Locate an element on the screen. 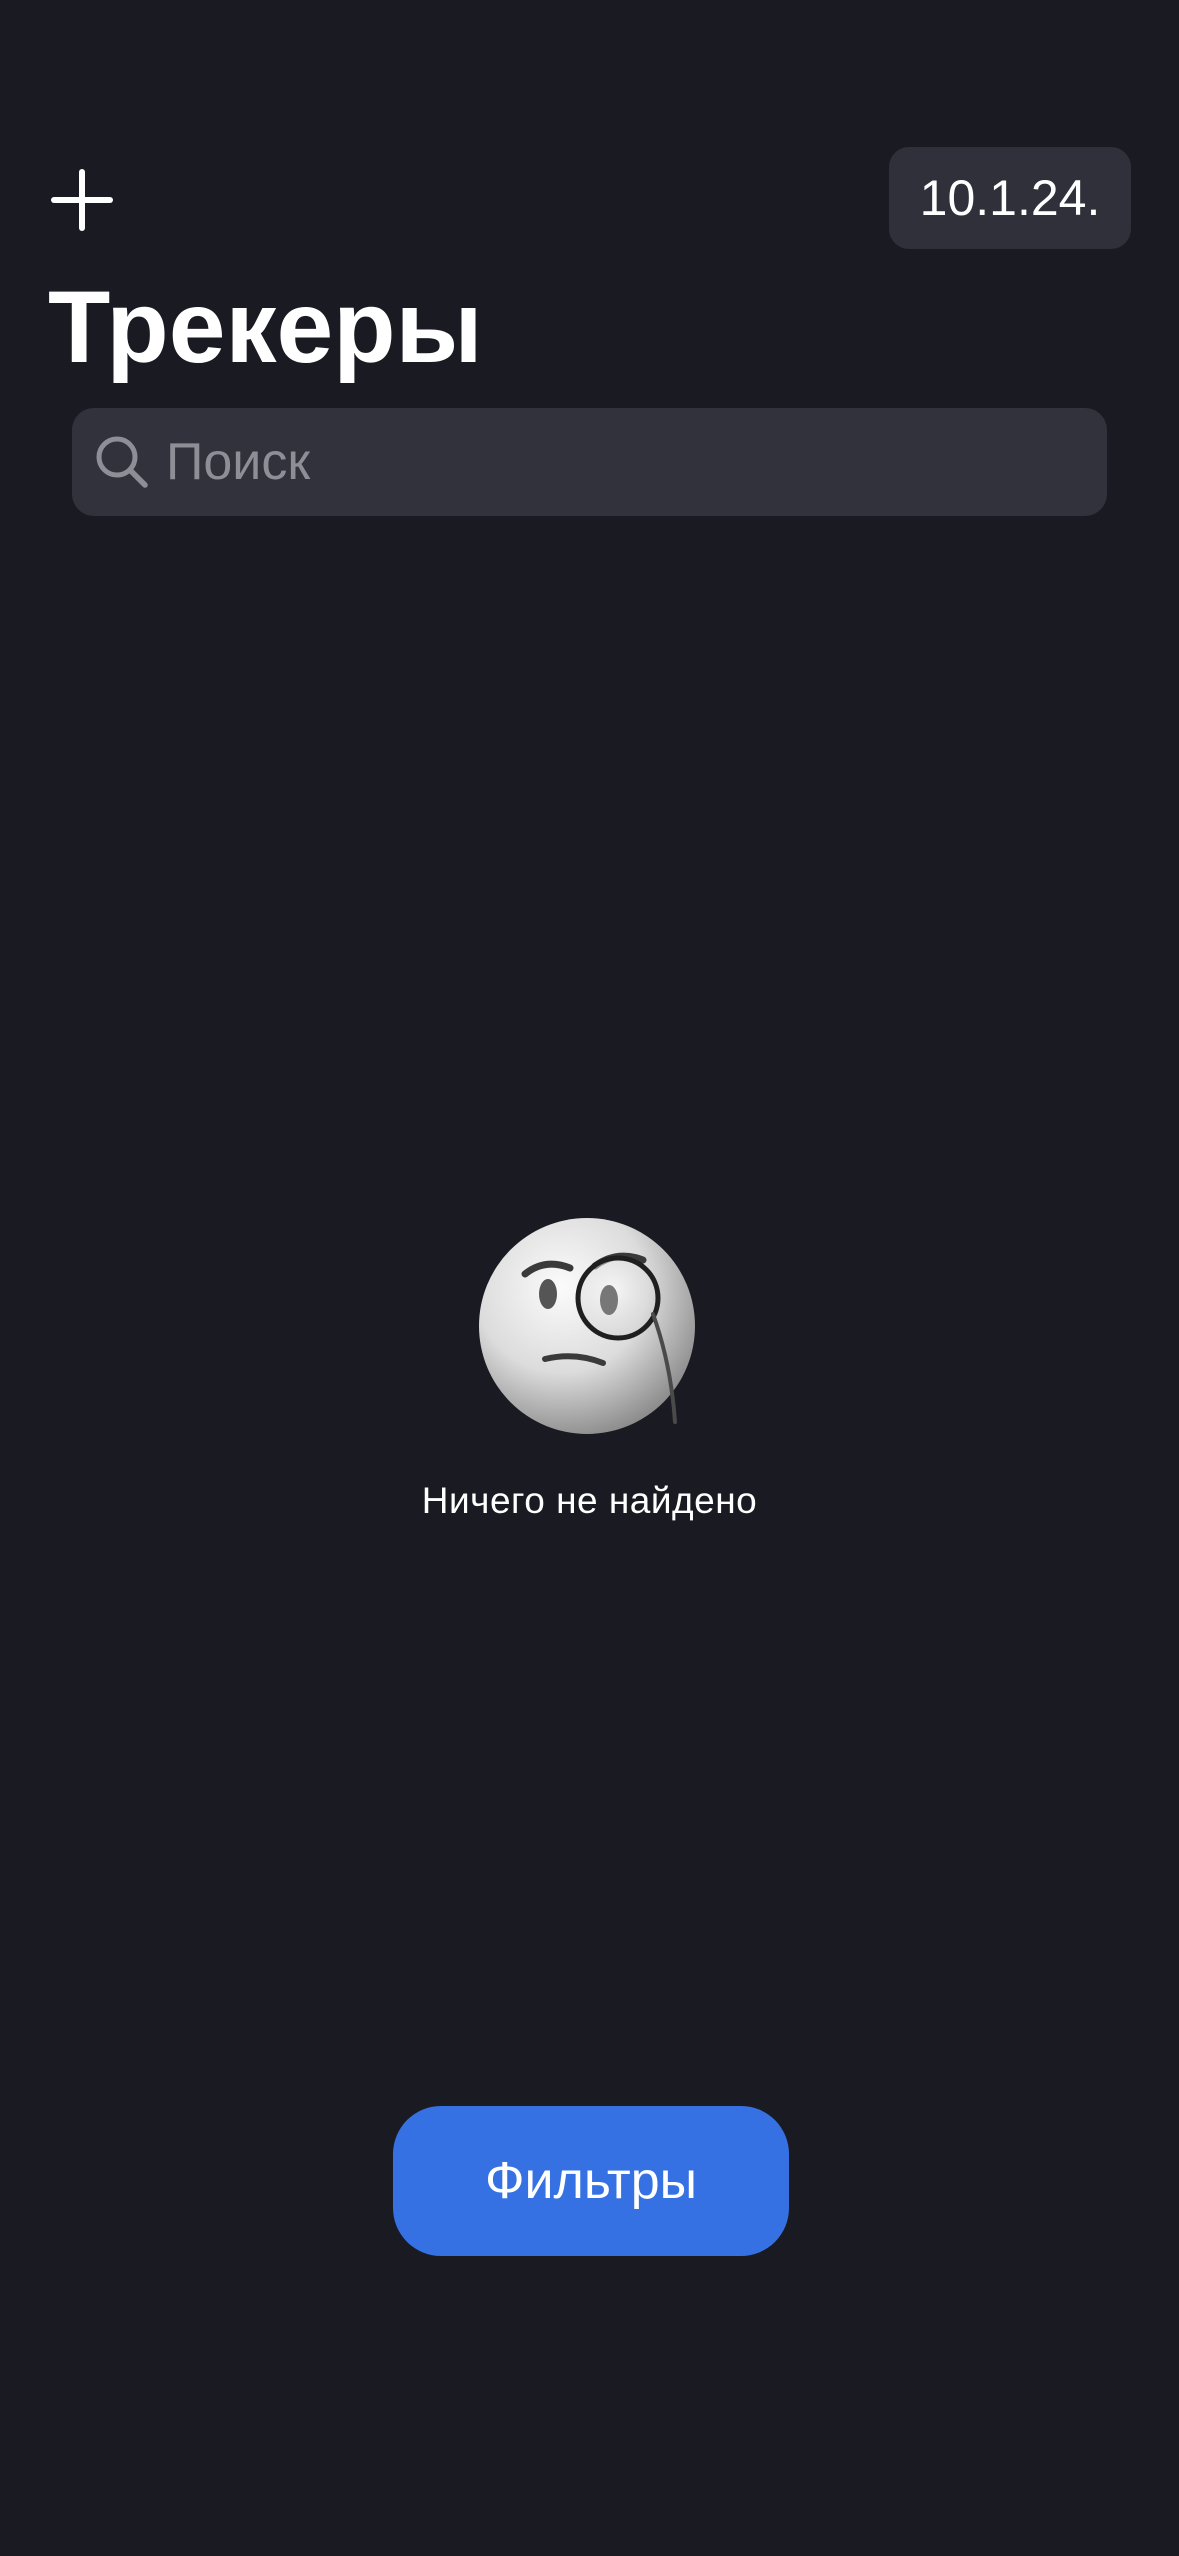  add-tracker-button is located at coordinates (82, 200).